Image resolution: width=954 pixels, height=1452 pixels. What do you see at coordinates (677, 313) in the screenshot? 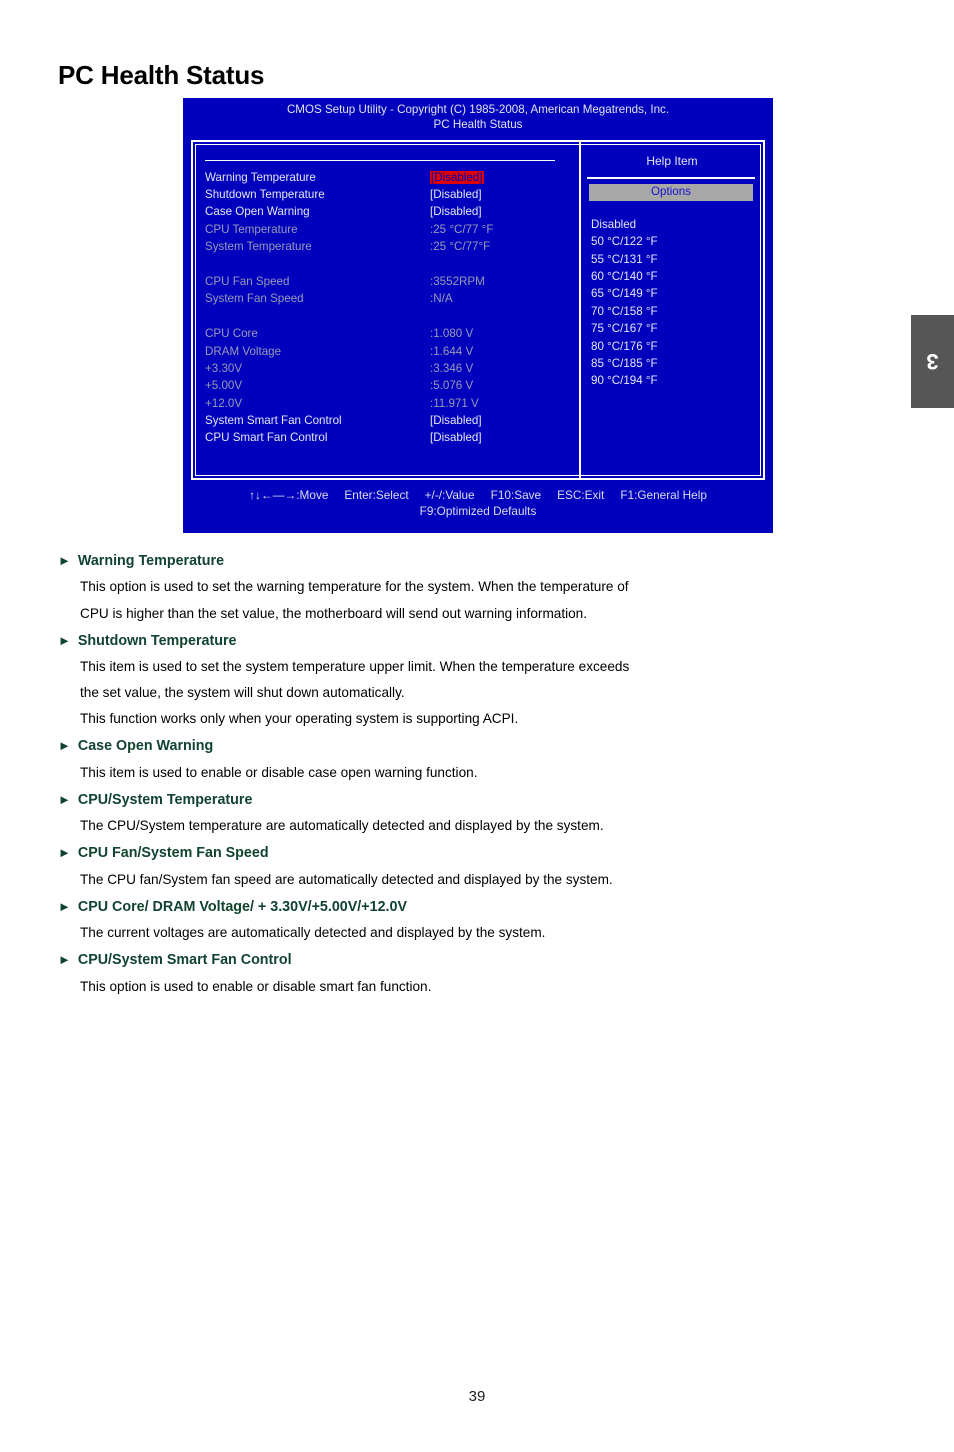
I see `option-item: 70 °C/158 °F` at bounding box center [677, 313].